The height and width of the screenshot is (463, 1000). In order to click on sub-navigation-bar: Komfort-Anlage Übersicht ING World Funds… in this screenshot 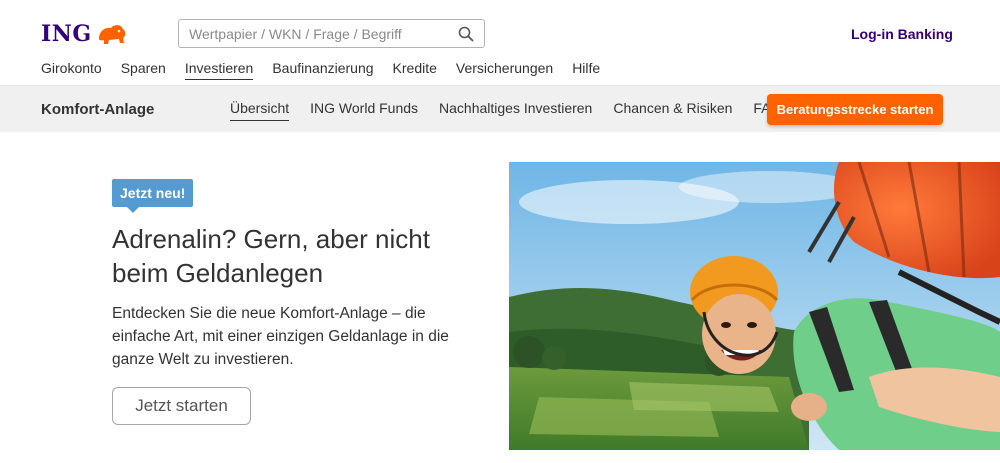, I will do `click(500, 108)`.